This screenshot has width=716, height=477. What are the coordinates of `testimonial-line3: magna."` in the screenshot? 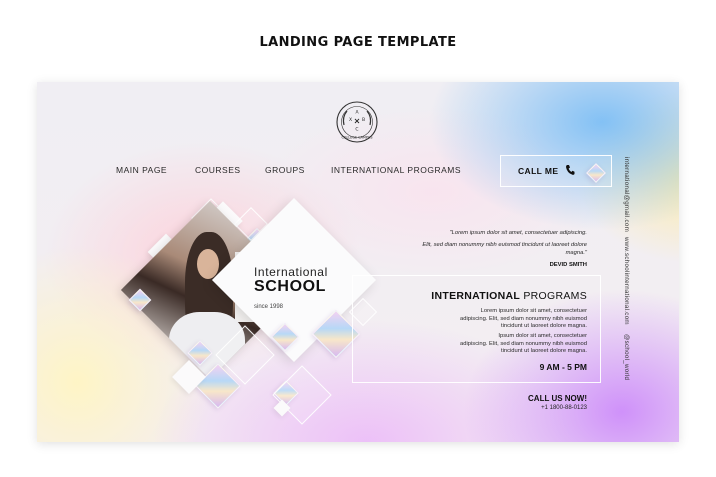 It's located at (576, 253).